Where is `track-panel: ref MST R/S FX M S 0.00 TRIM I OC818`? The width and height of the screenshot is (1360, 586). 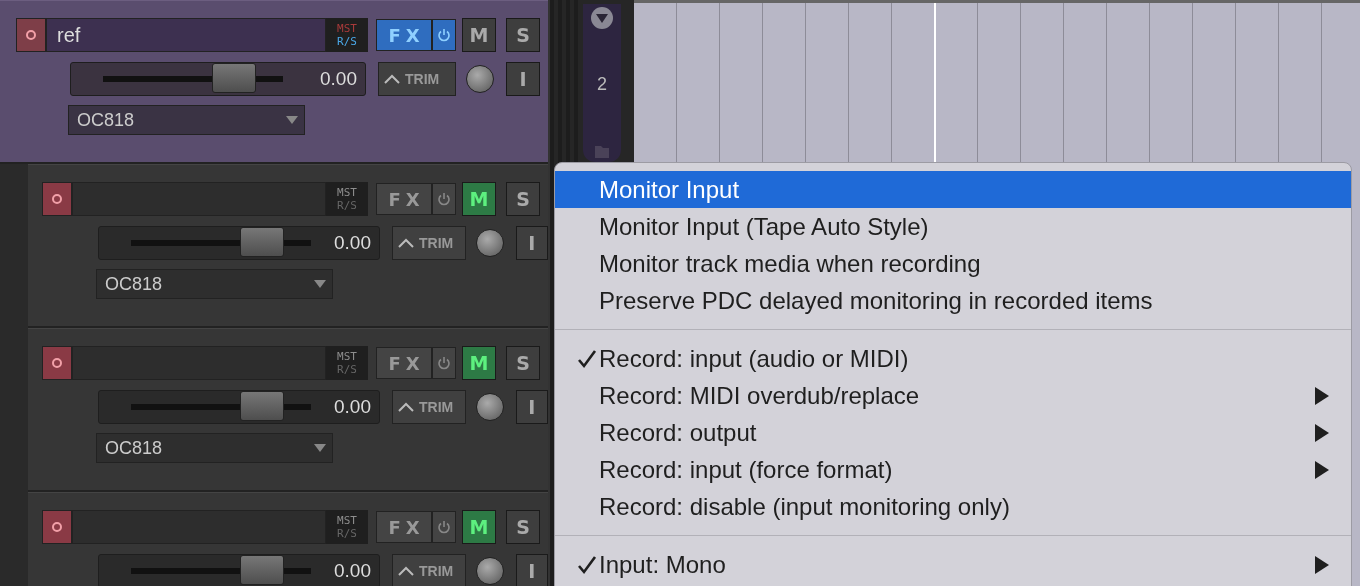 track-panel: ref MST R/S FX M S 0.00 TRIM I OC818 is located at coordinates (274, 82).